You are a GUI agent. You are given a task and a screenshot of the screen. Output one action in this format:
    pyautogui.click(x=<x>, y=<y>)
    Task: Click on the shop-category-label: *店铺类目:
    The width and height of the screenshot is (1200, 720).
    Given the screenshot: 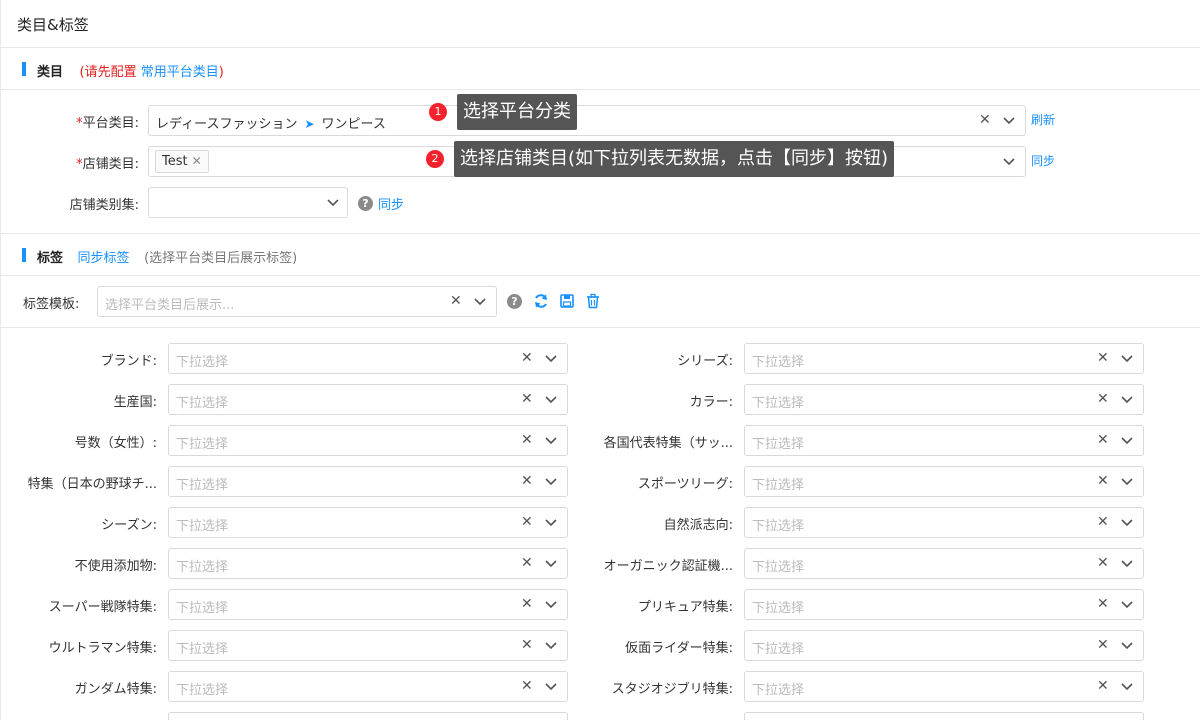 What is the action you would take?
    pyautogui.click(x=107, y=164)
    